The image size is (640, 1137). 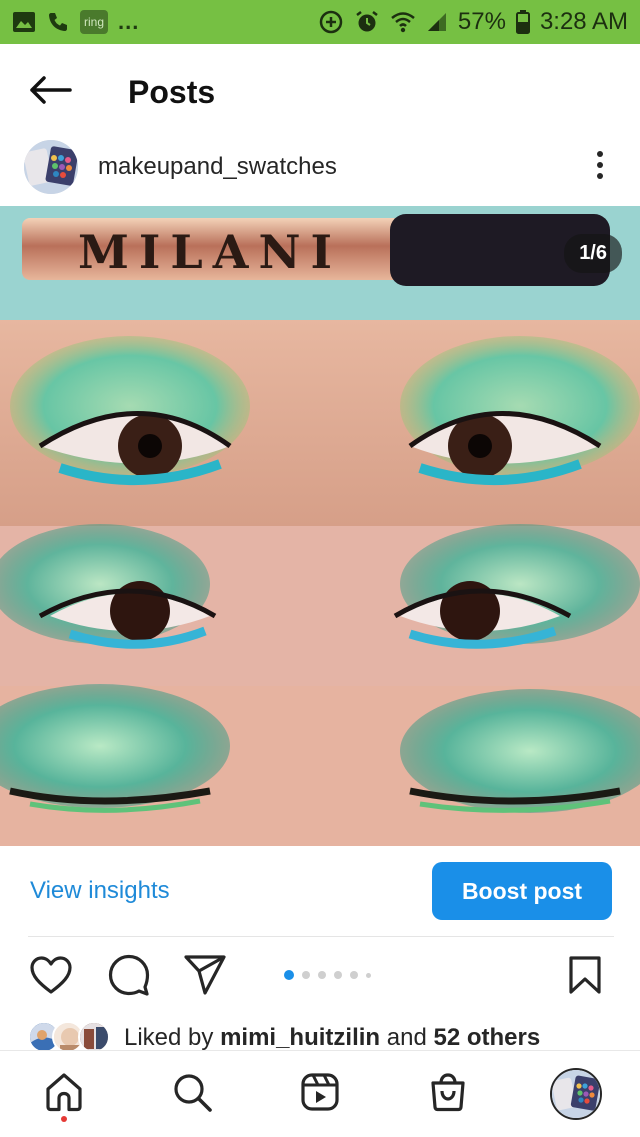 What do you see at coordinates (331, 22) in the screenshot?
I see `data-saver-icon` at bounding box center [331, 22].